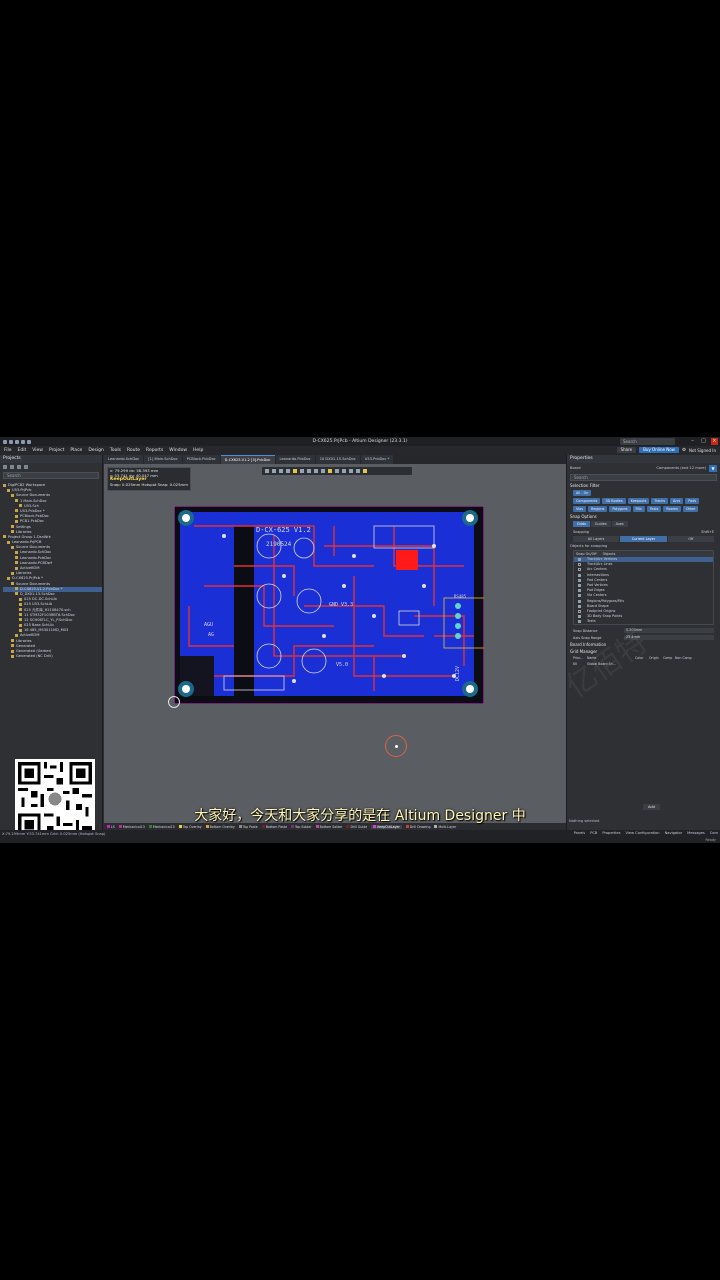  I want to click on snap-mode-button: Guides, so click(600, 524).